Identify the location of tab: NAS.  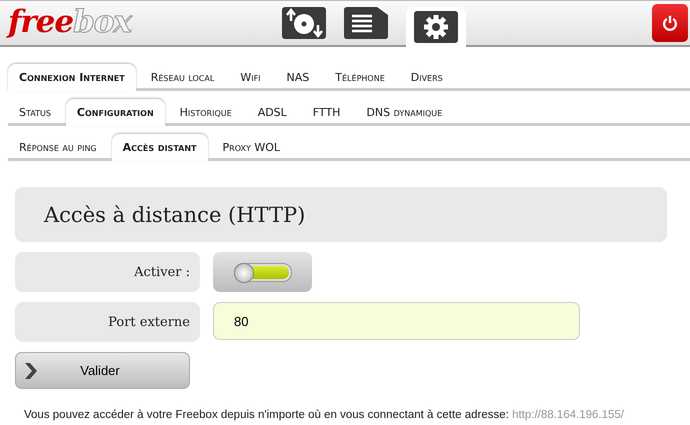
(298, 77).